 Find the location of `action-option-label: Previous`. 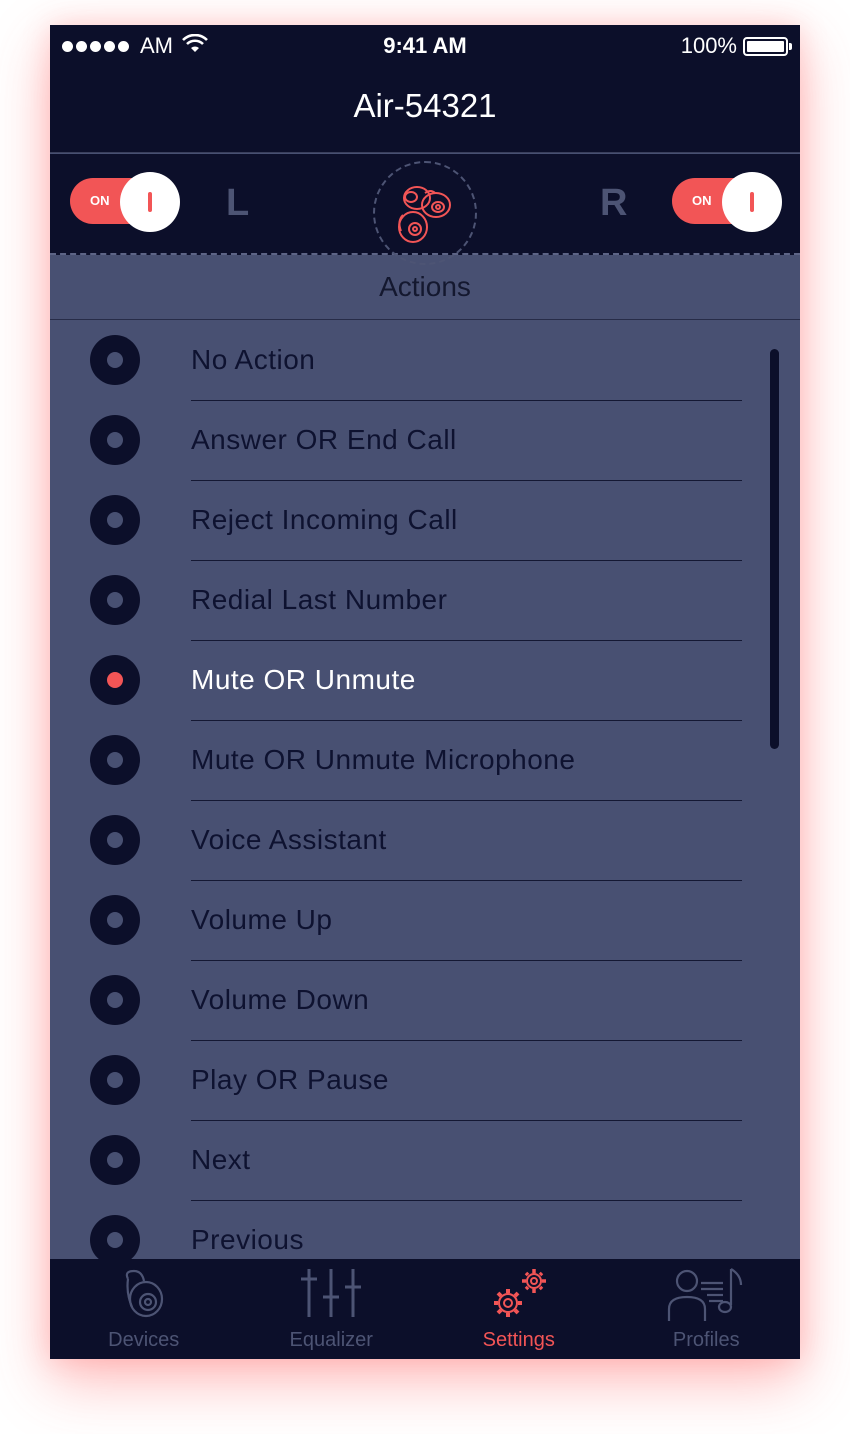

action-option-label: Previous is located at coordinates (247, 1239).